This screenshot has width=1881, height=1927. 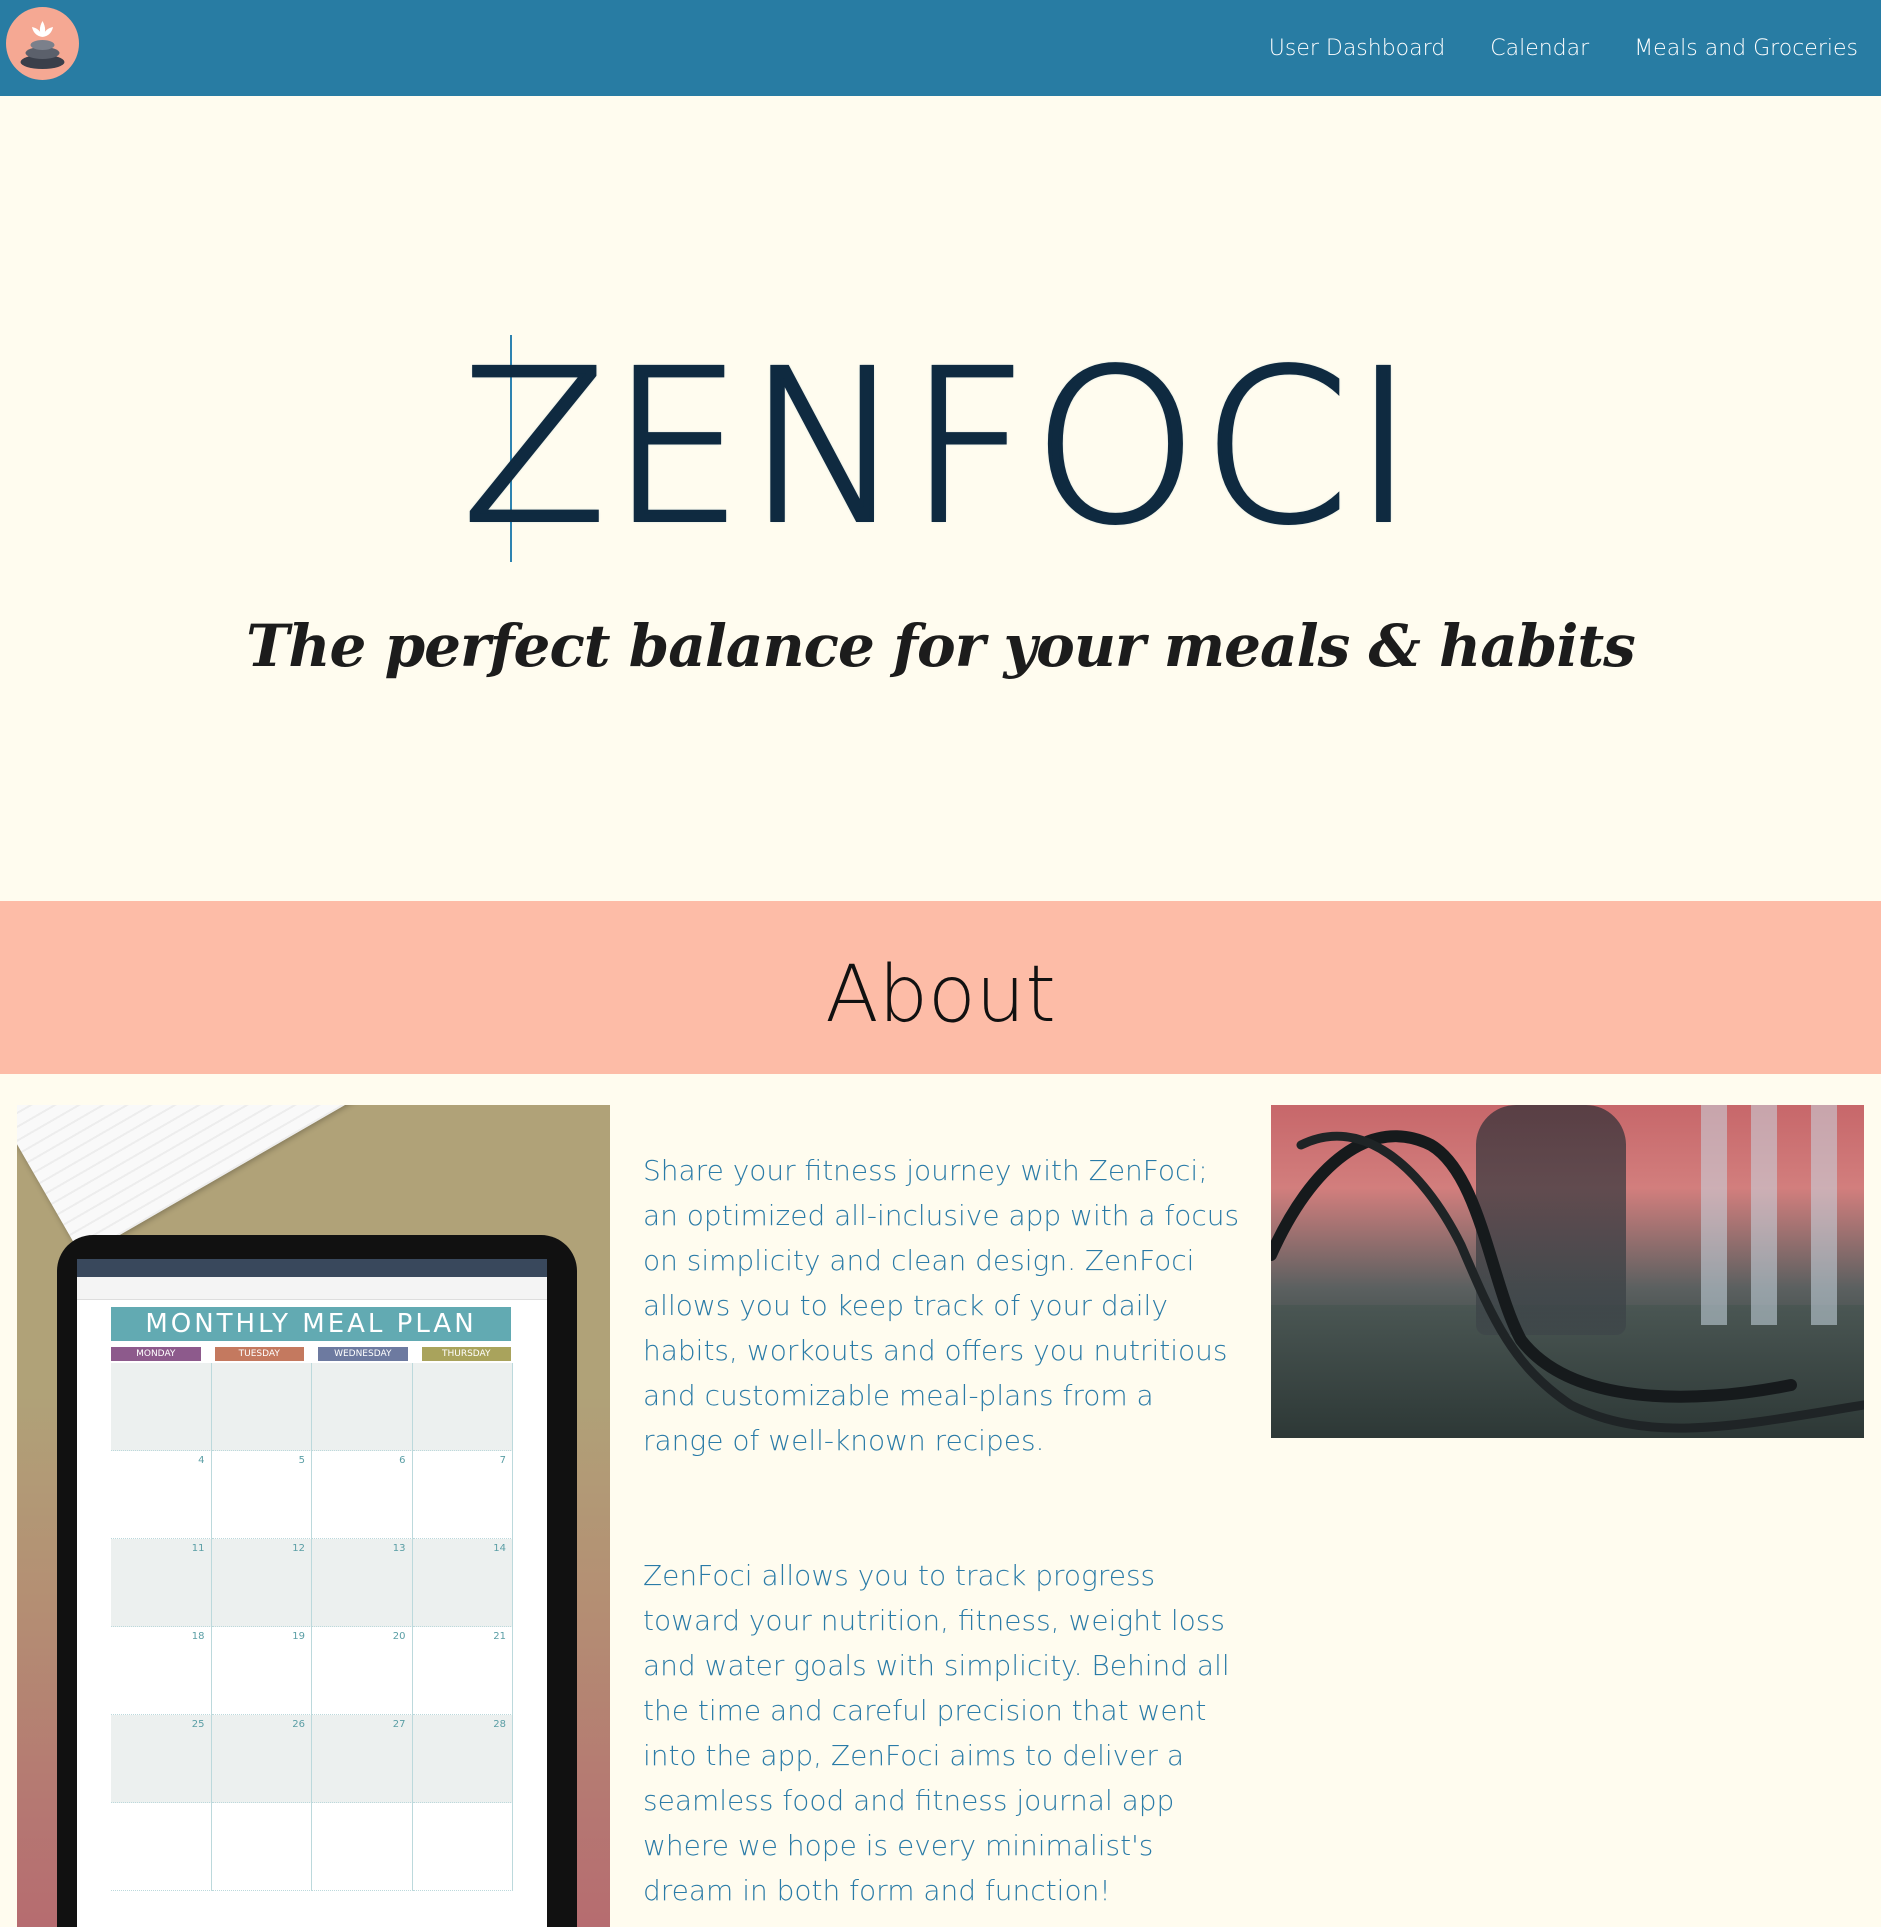 I want to click on weekday-header: MONDAY TUESDAY WEDNESDAY THURSDAY, so click(x=311, y=1354).